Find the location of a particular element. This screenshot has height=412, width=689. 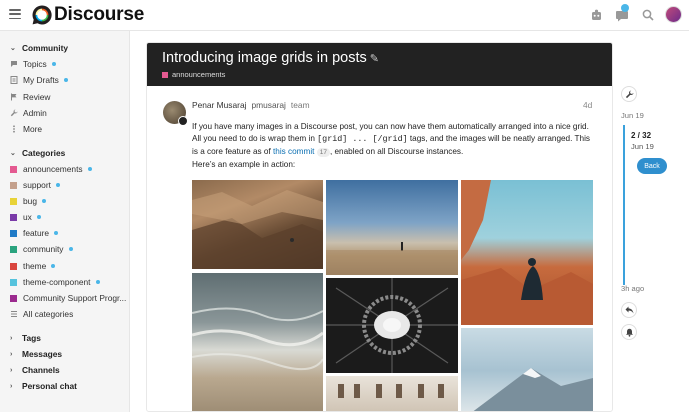

sidebar-item-feature: feature is located at coordinates (34, 233).